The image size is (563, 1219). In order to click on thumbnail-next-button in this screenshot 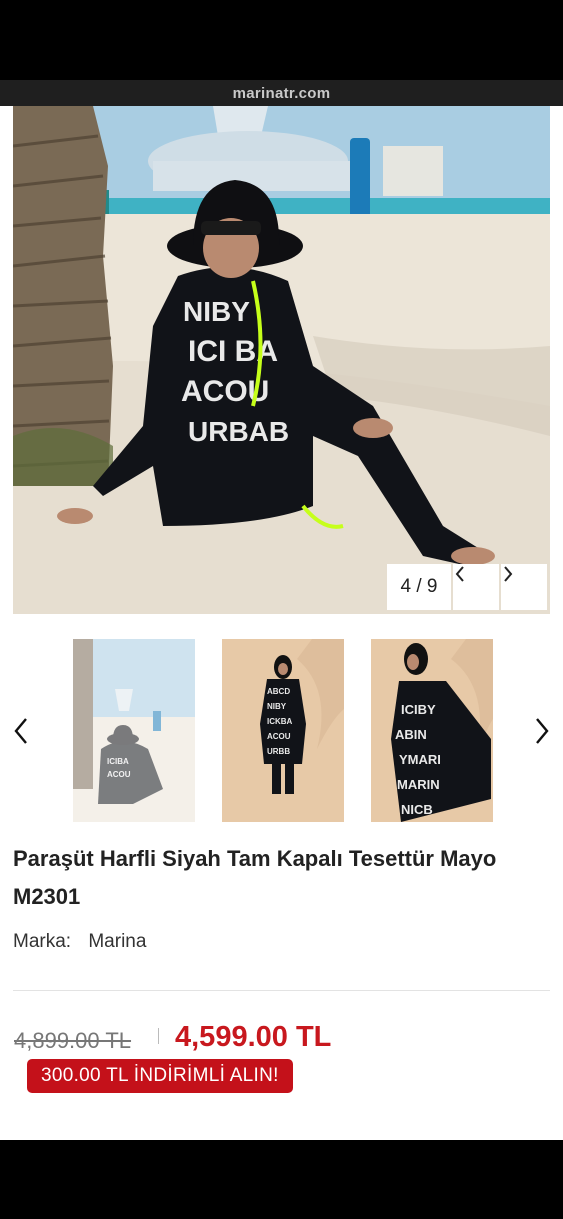, I will do `click(542, 731)`.